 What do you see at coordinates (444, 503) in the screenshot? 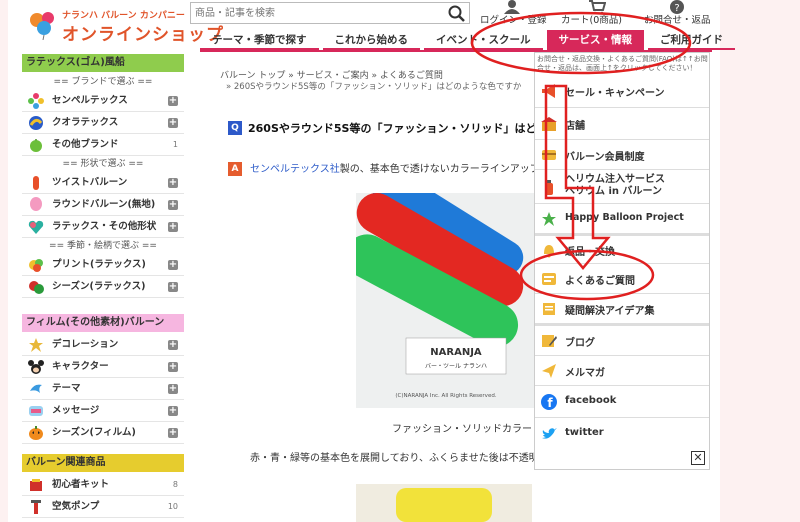
I see `second-photo` at bounding box center [444, 503].